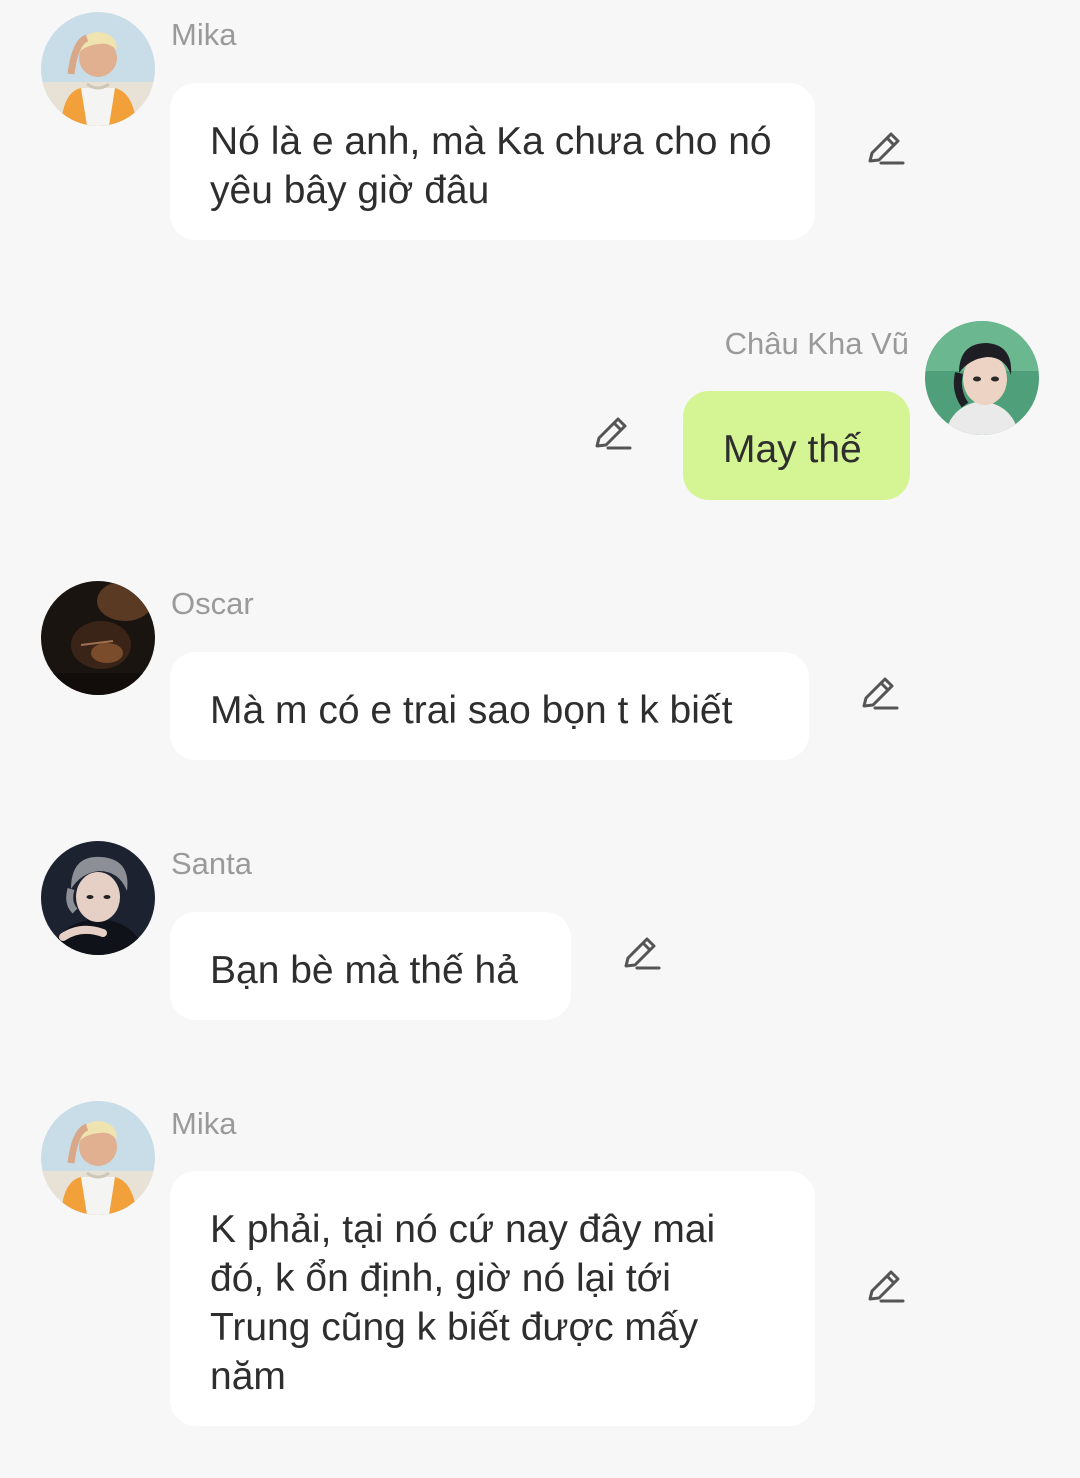 The image size is (1080, 1478). Describe the element at coordinates (792, 449) in the screenshot. I see `message-text: May thế` at that location.